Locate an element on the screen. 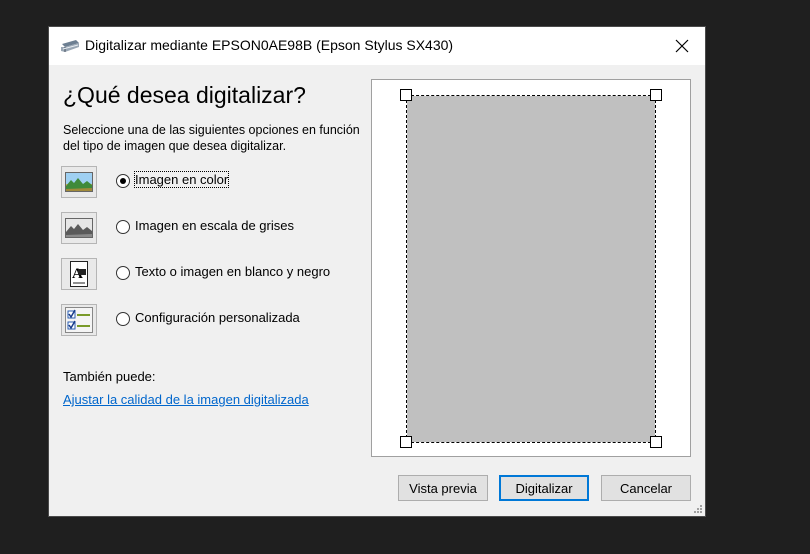 This screenshot has height=554, width=810. custom-settings-icon is located at coordinates (79, 320).